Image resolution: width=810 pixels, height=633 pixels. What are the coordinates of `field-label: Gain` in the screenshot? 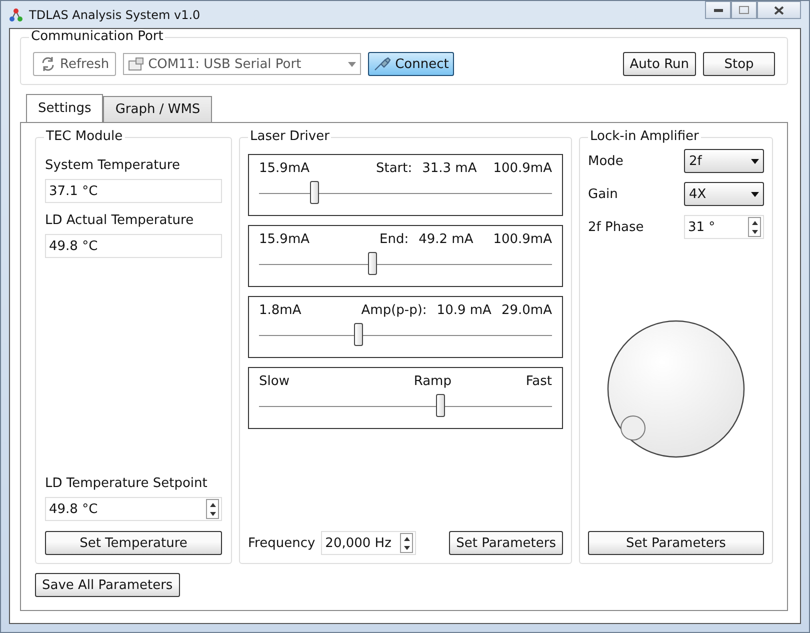 It's located at (603, 194).